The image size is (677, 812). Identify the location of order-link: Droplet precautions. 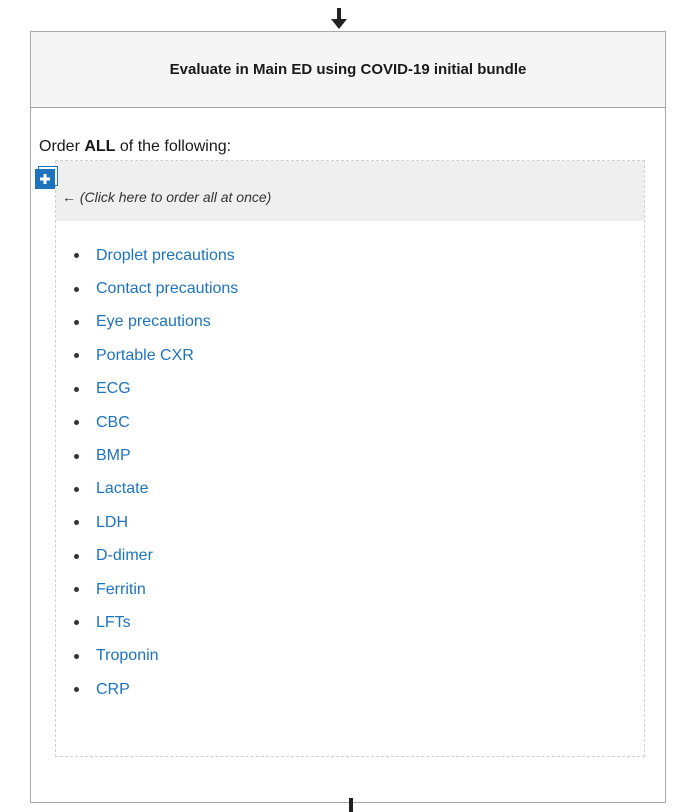
(165, 256).